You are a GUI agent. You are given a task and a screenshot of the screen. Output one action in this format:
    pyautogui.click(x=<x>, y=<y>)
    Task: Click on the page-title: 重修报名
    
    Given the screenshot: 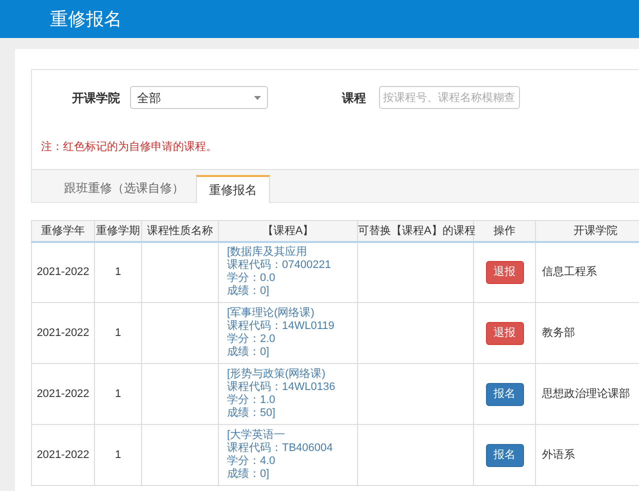 What is the action you would take?
    pyautogui.click(x=86, y=19)
    